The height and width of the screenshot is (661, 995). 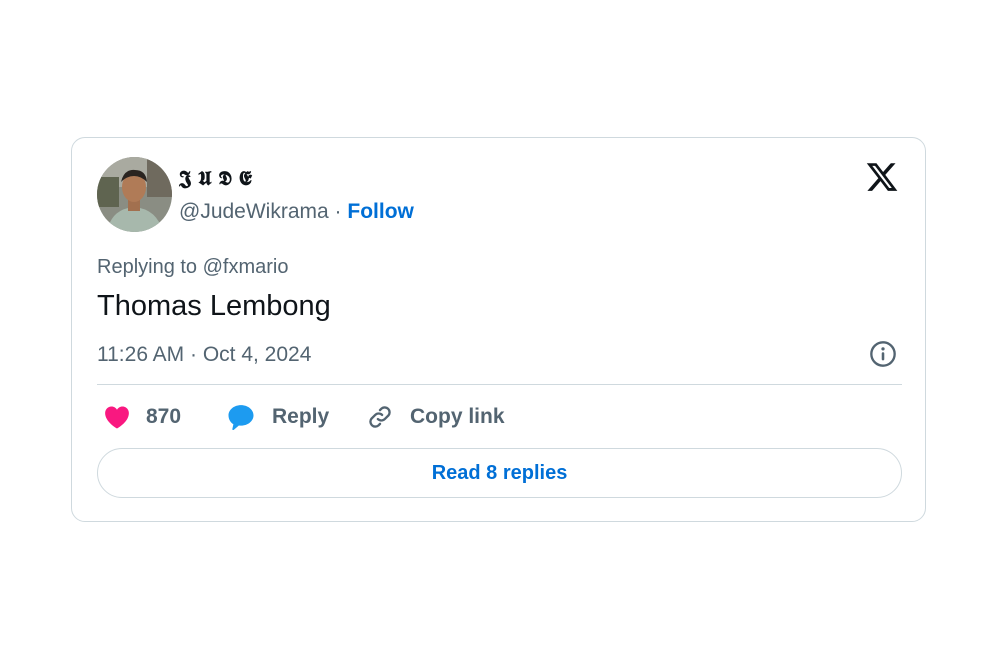 I want to click on timestamp: 11:26 AM · Oct 4, 2024, so click(x=204, y=355).